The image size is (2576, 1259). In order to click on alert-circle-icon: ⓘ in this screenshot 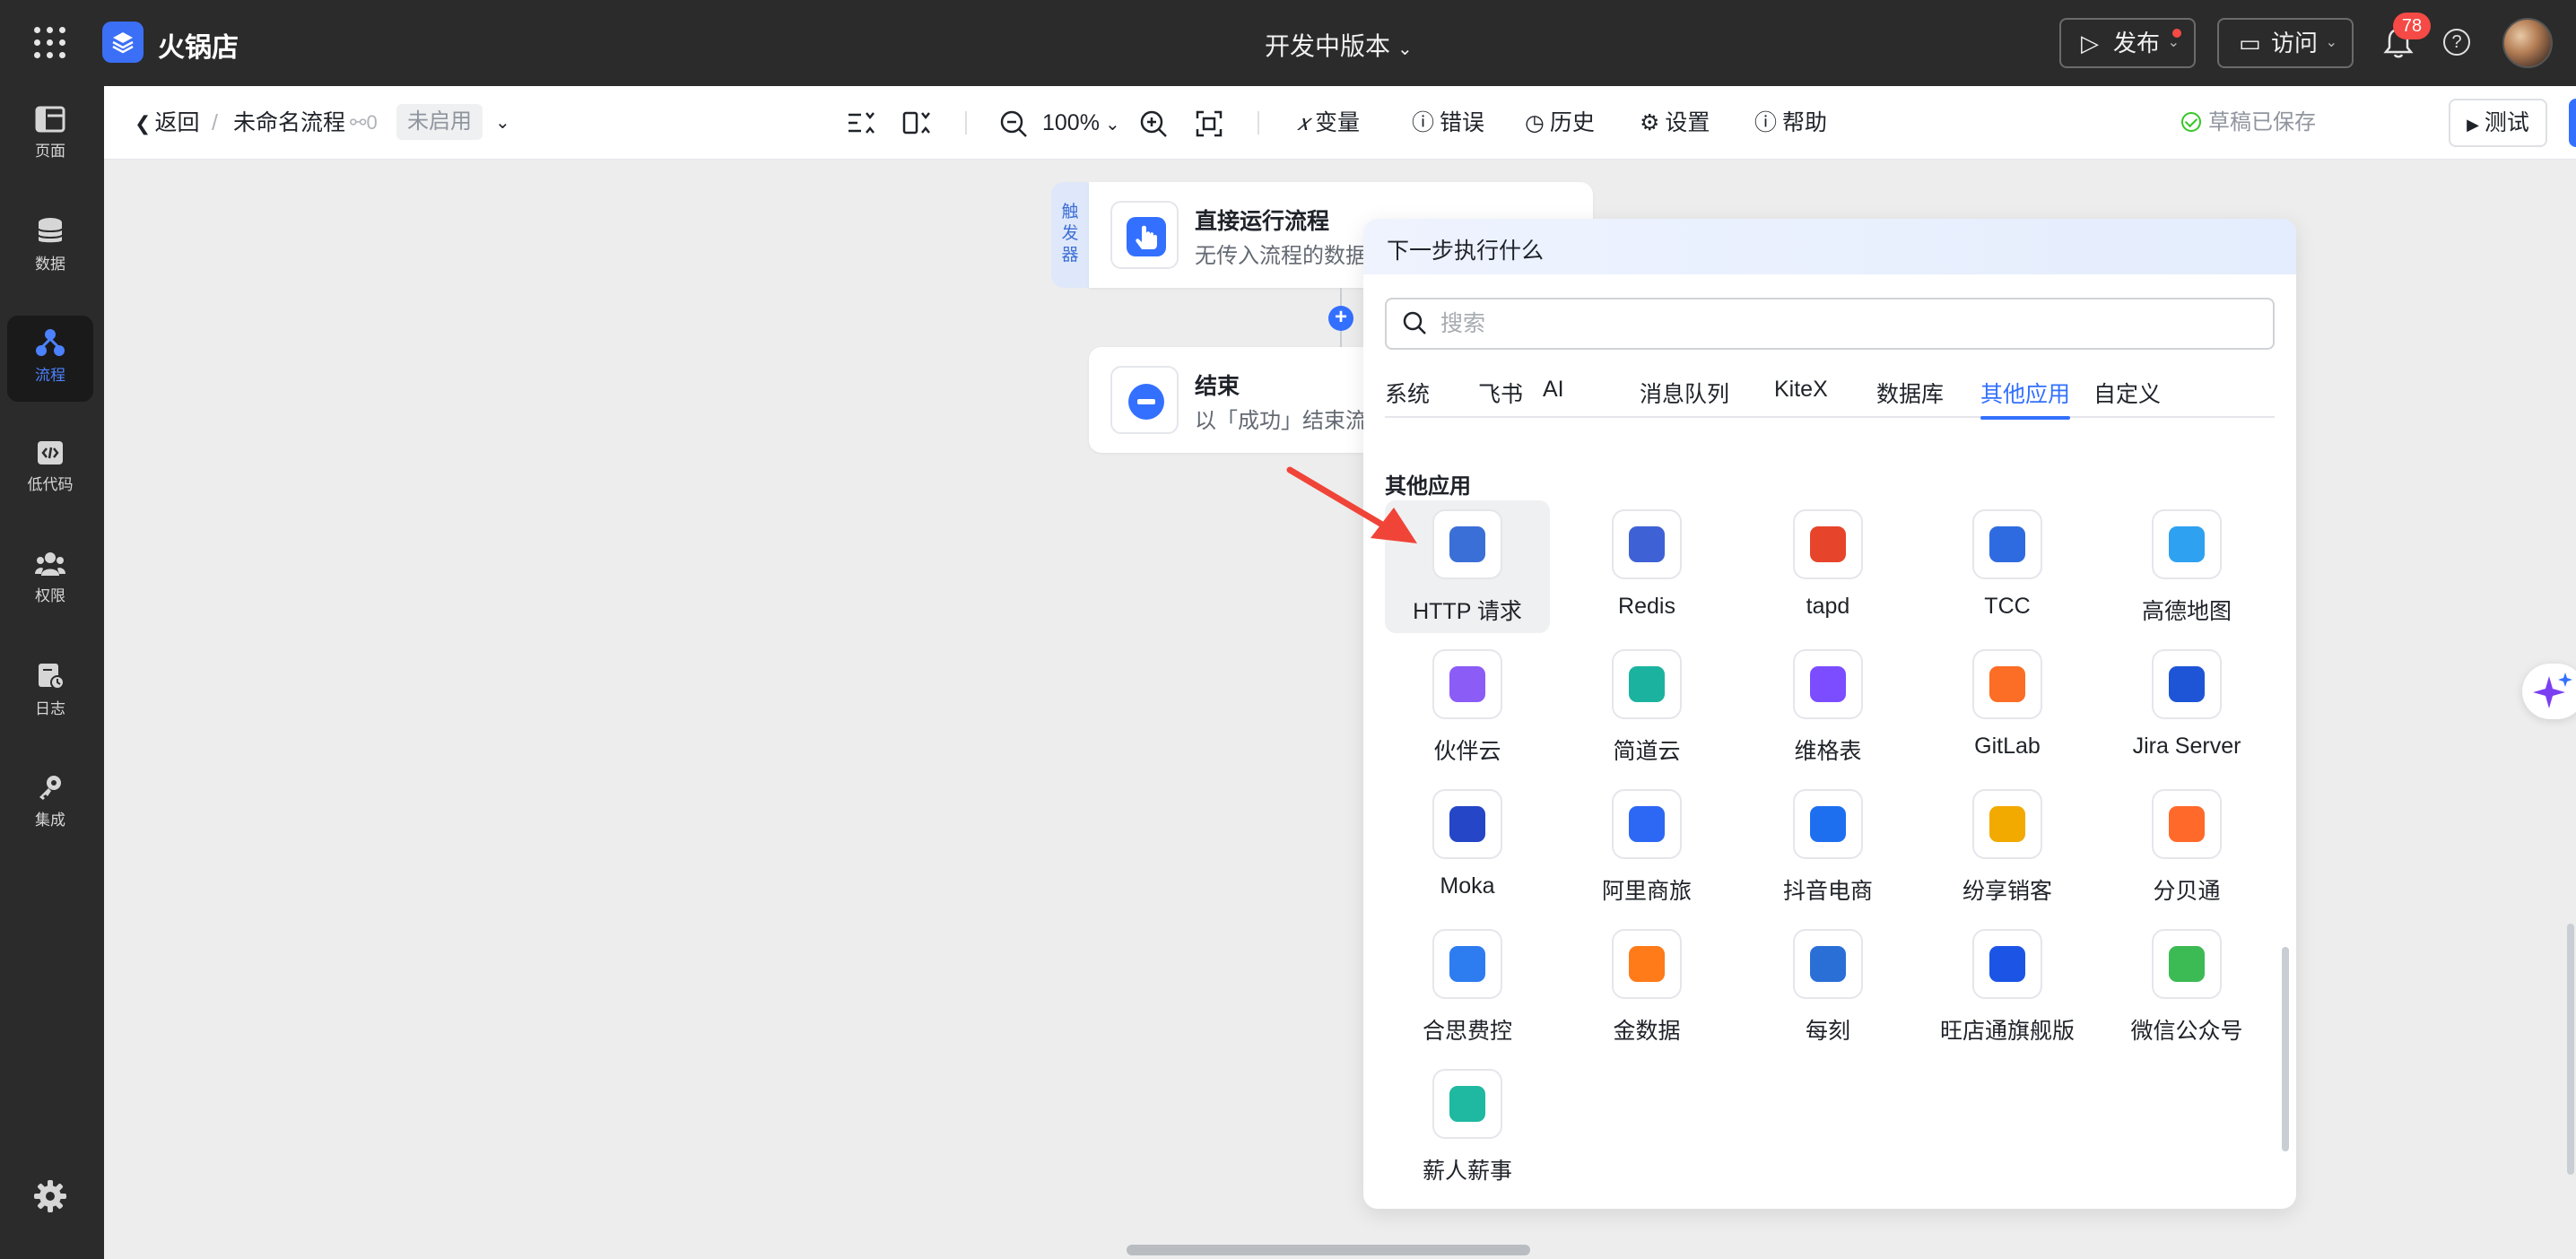, I will do `click(1423, 122)`.